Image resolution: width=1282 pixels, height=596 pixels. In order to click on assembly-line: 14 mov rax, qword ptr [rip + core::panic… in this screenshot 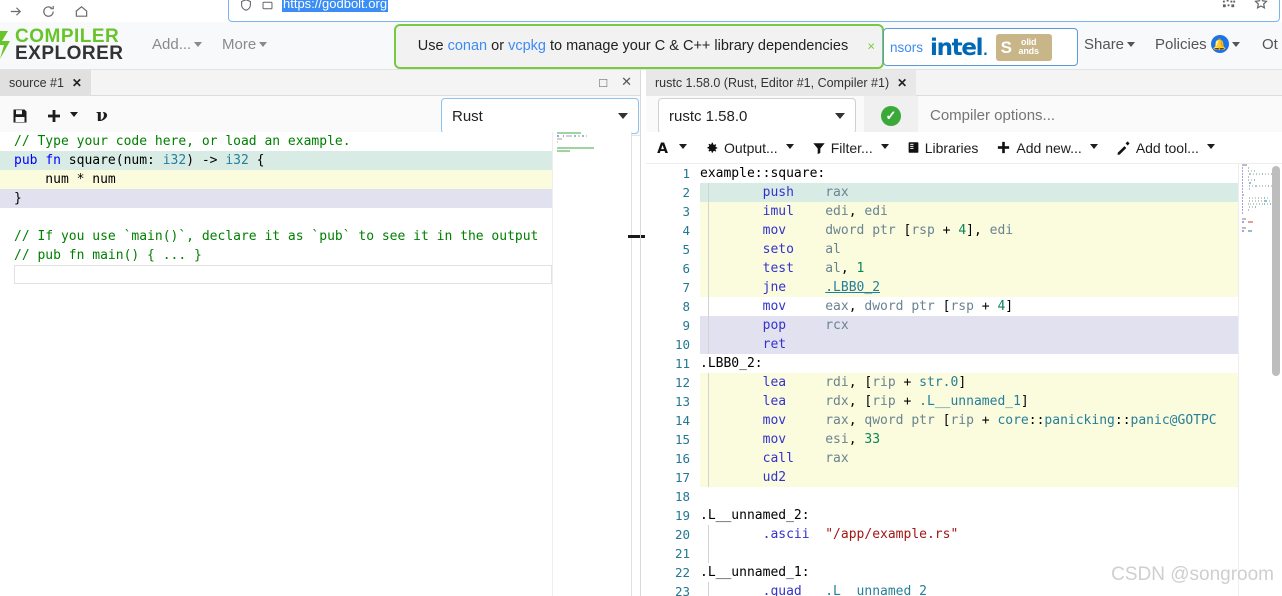, I will do `click(942, 420)`.